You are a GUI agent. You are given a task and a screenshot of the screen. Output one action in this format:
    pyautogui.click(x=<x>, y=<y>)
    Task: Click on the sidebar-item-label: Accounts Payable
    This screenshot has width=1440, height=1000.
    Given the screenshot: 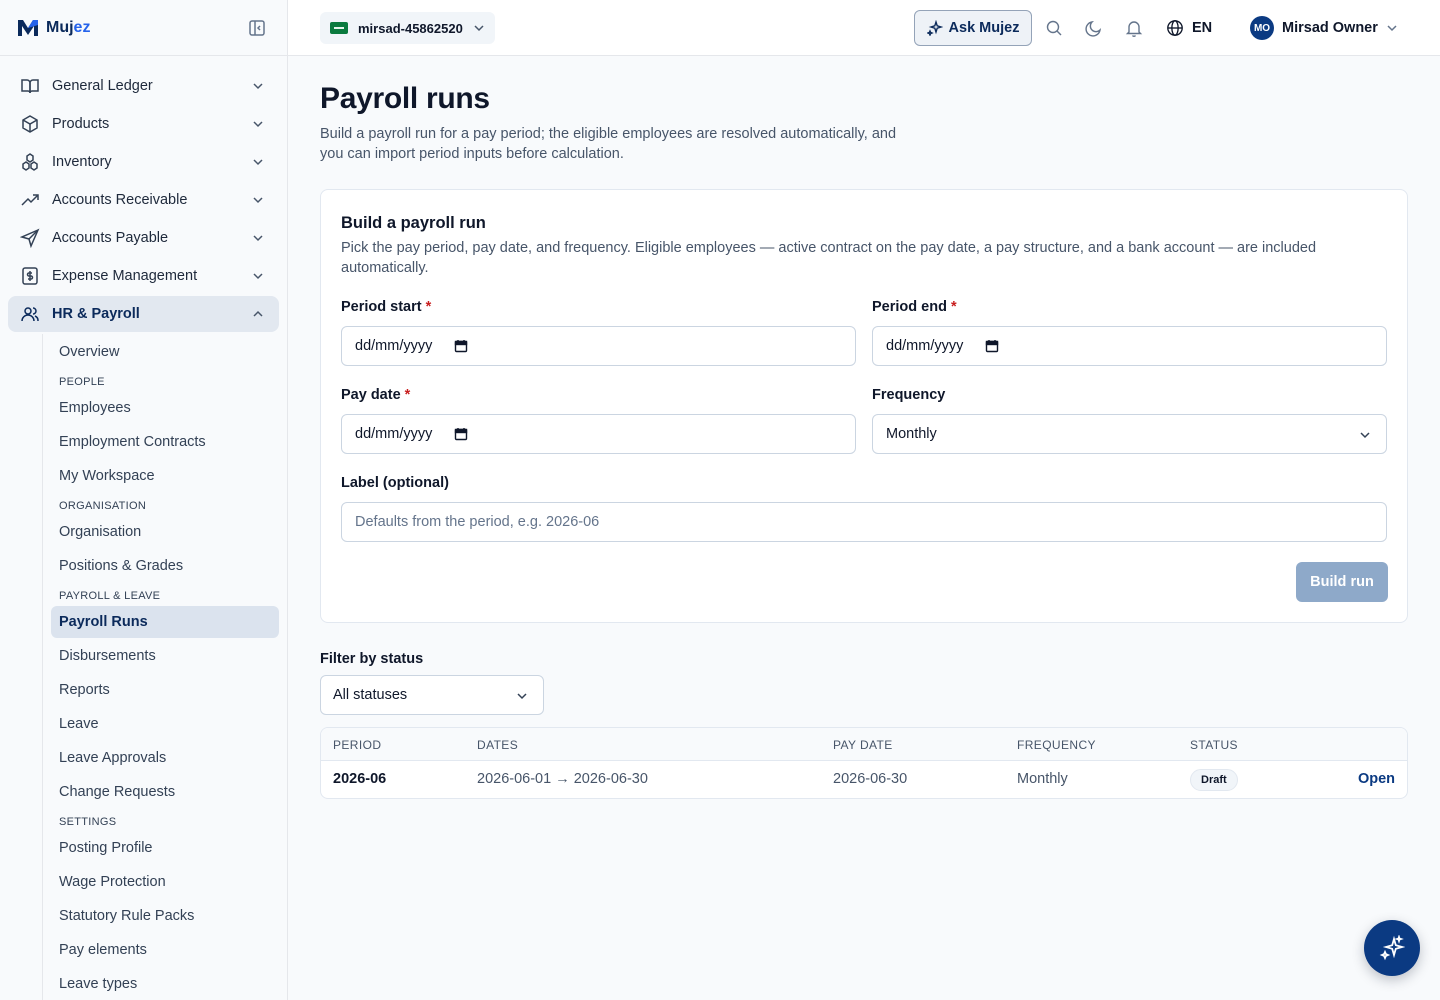 What is the action you would take?
    pyautogui.click(x=110, y=238)
    